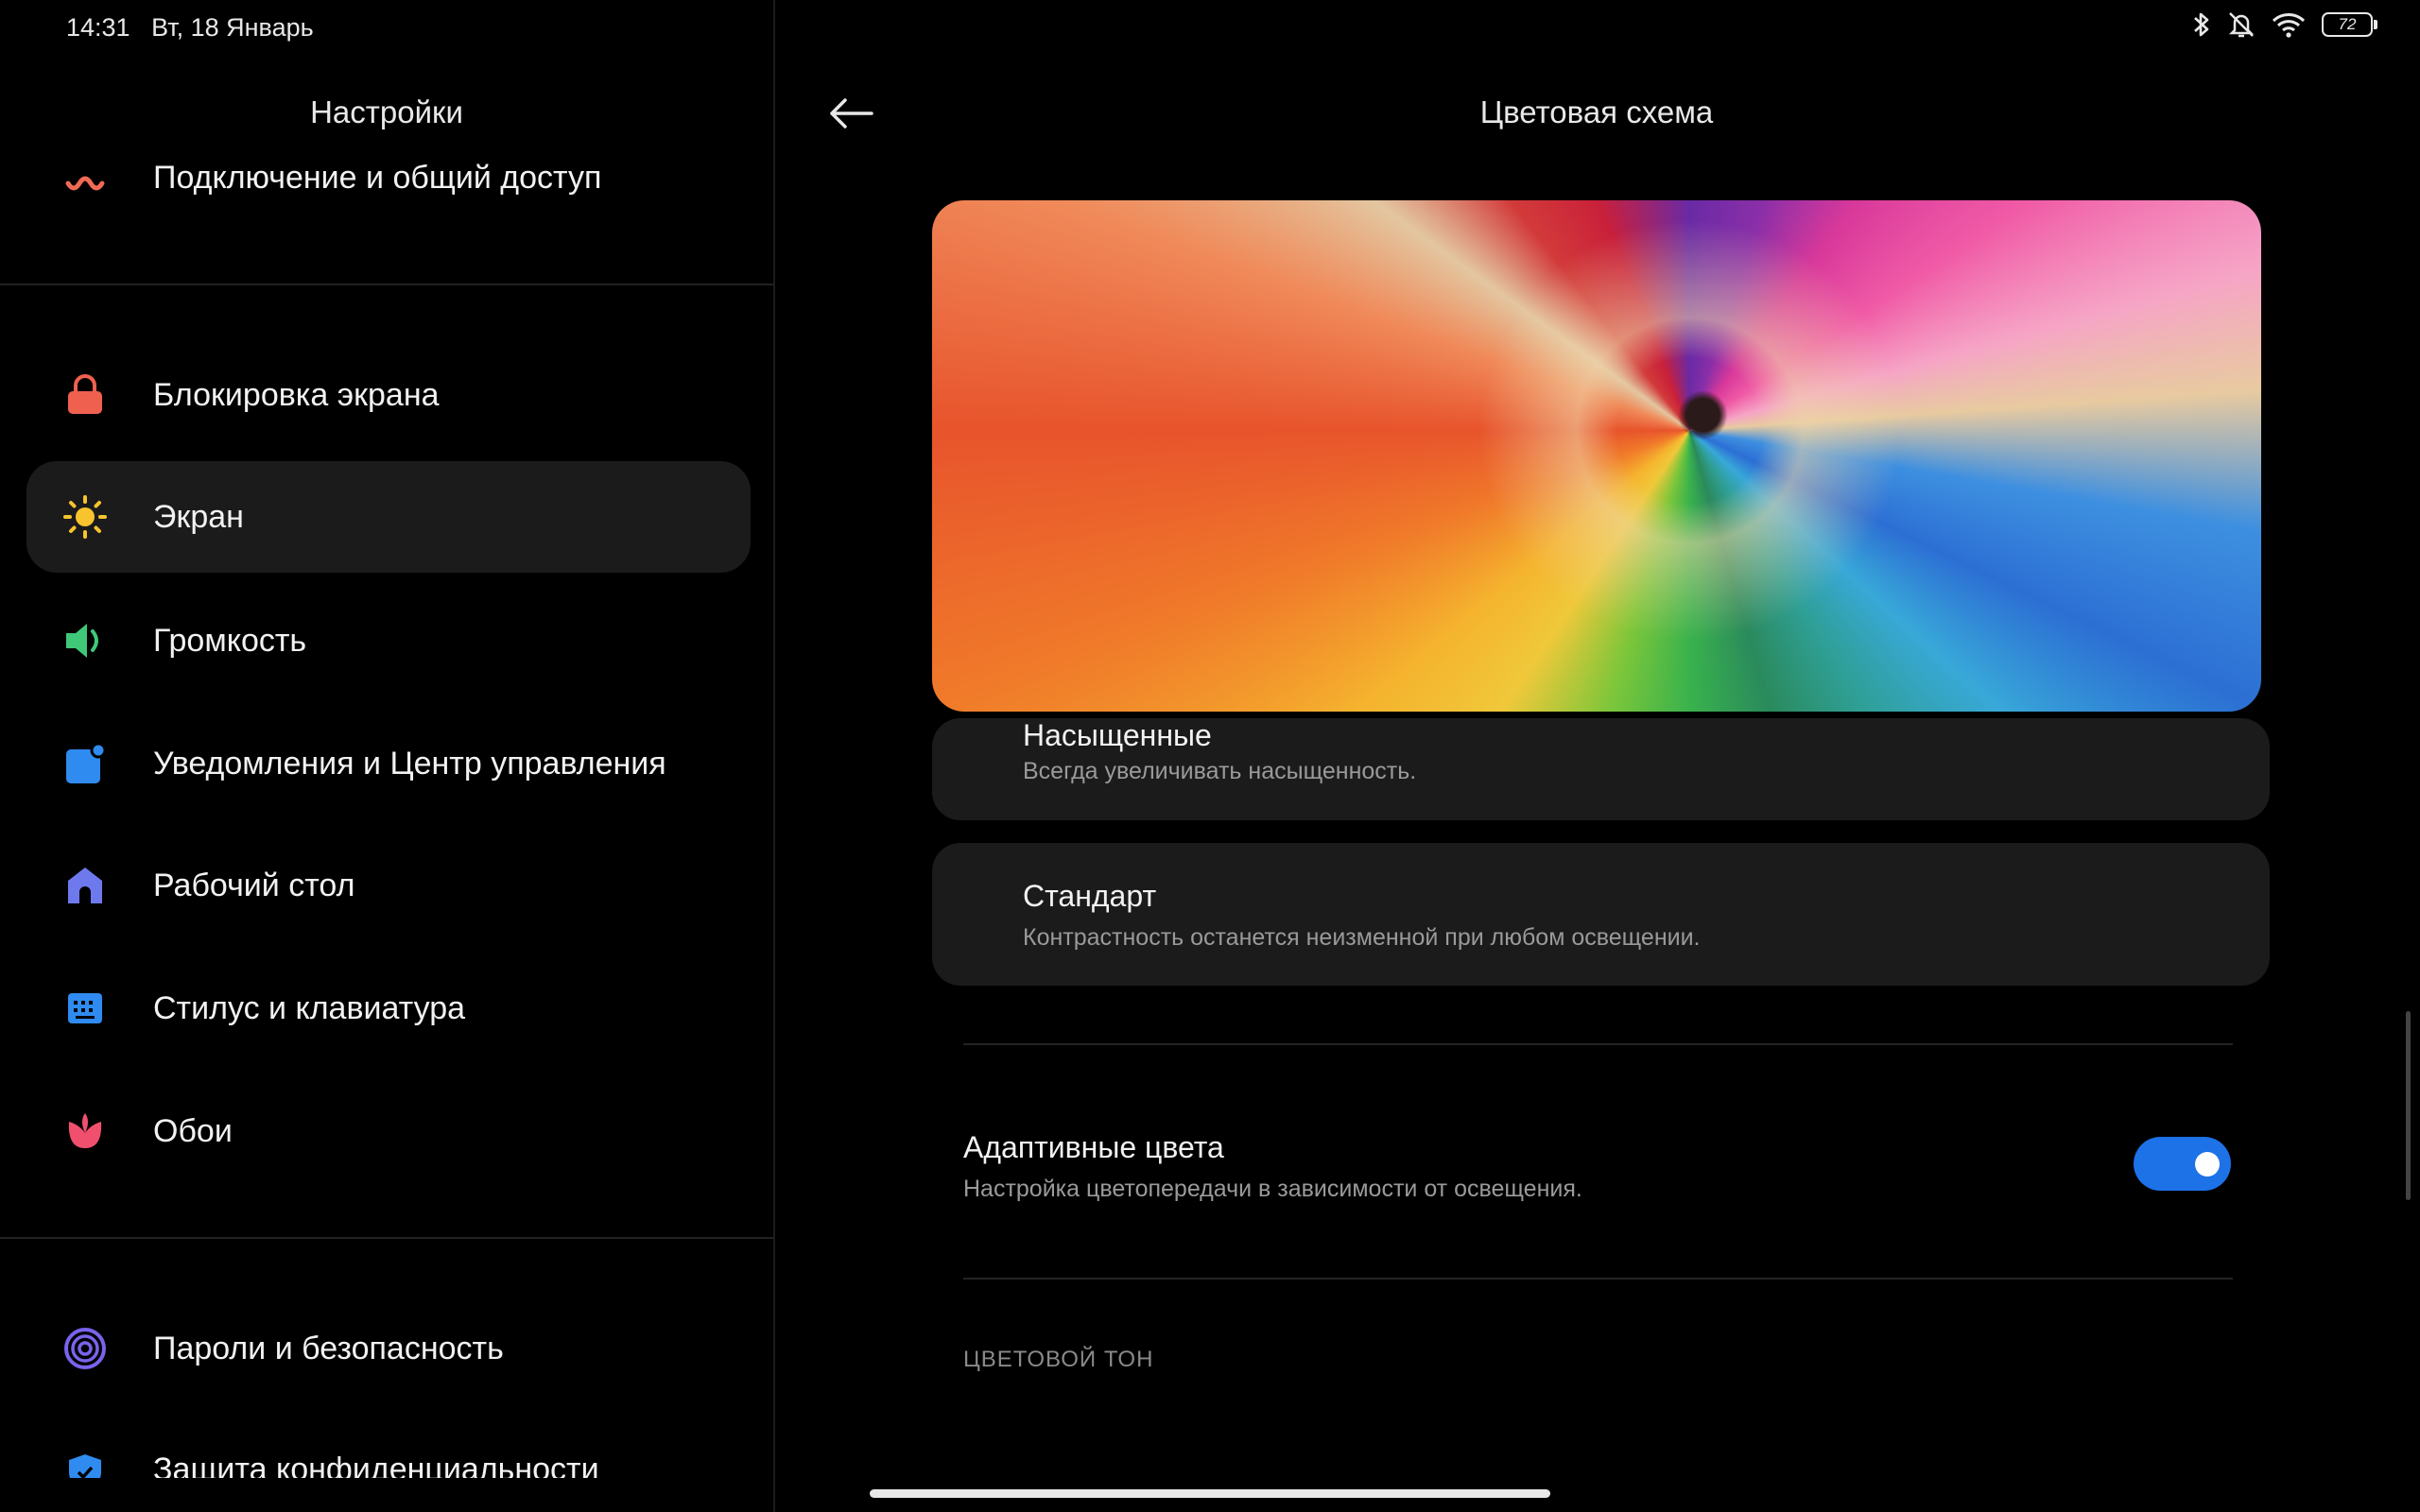 The image size is (2420, 1512). Describe the element at coordinates (389, 640) in the screenshot. I see `sidebar-item-volume: Громкость` at that location.